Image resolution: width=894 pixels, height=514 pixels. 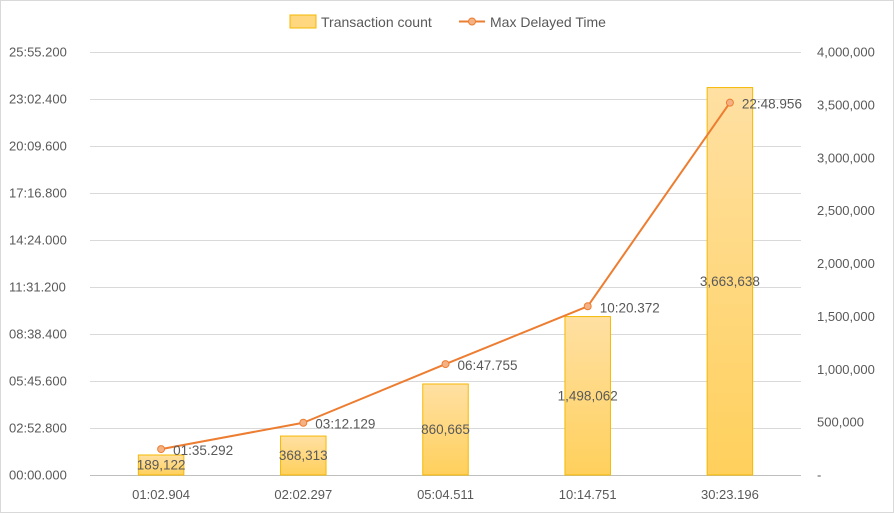 What do you see at coordinates (447, 22) in the screenshot?
I see `legend: Transaction count Max Delayed Time` at bounding box center [447, 22].